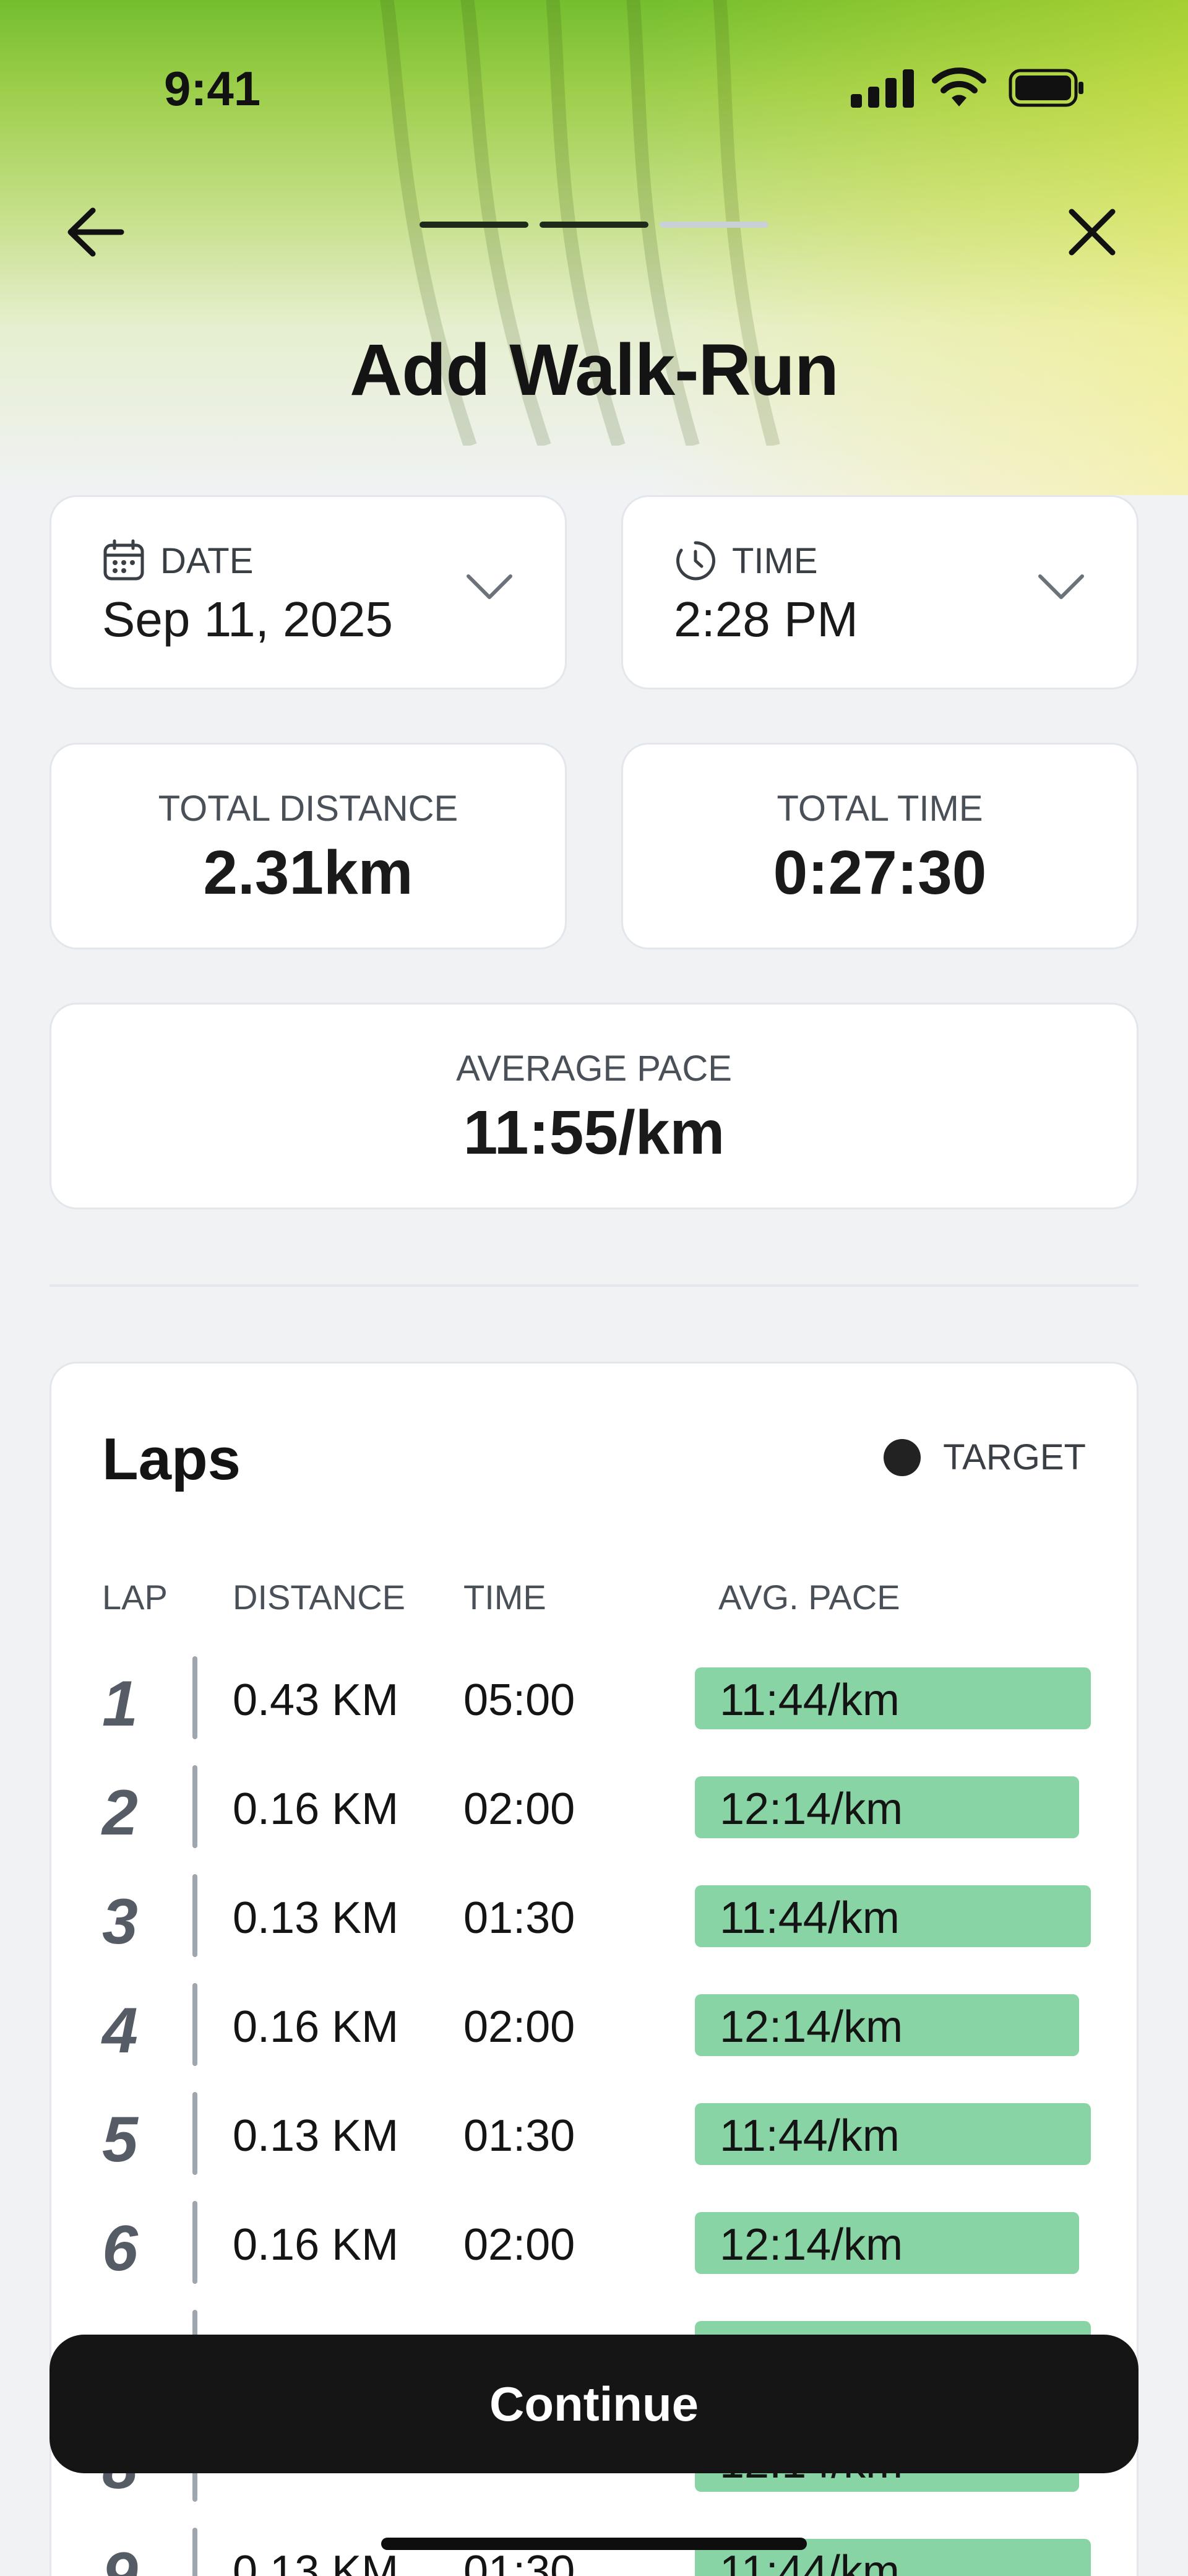 This screenshot has height=2576, width=1188. Describe the element at coordinates (316, 1700) in the screenshot. I see `lap-distance: 0.43 KM` at that location.